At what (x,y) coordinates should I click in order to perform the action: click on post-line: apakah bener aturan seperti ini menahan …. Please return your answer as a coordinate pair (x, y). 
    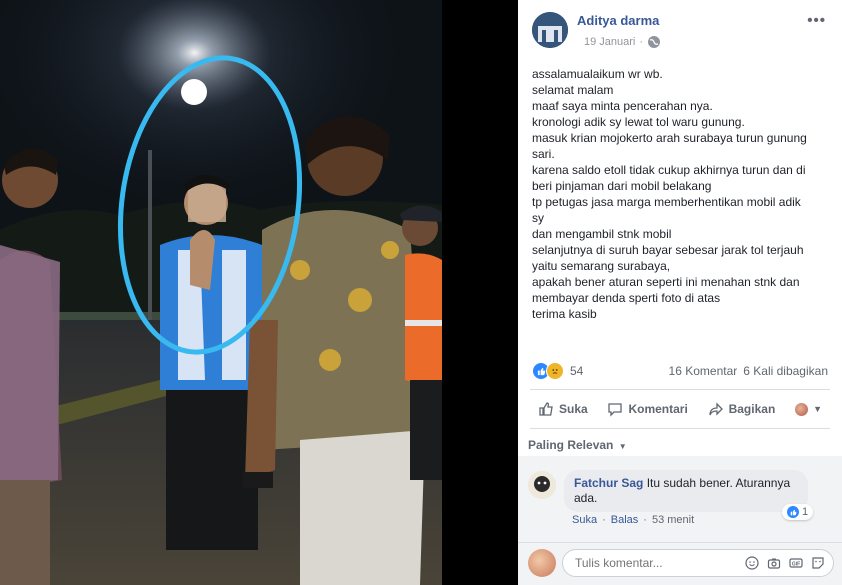
    Looking at the image, I should click on (666, 282).